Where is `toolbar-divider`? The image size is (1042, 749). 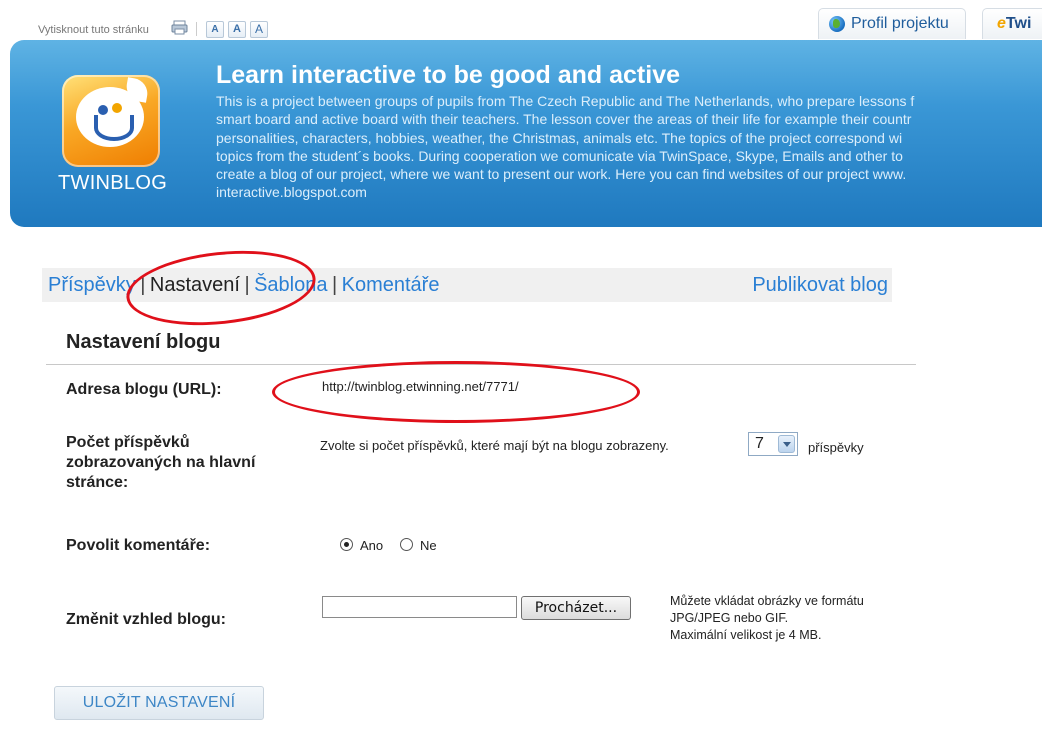
toolbar-divider is located at coordinates (196, 29).